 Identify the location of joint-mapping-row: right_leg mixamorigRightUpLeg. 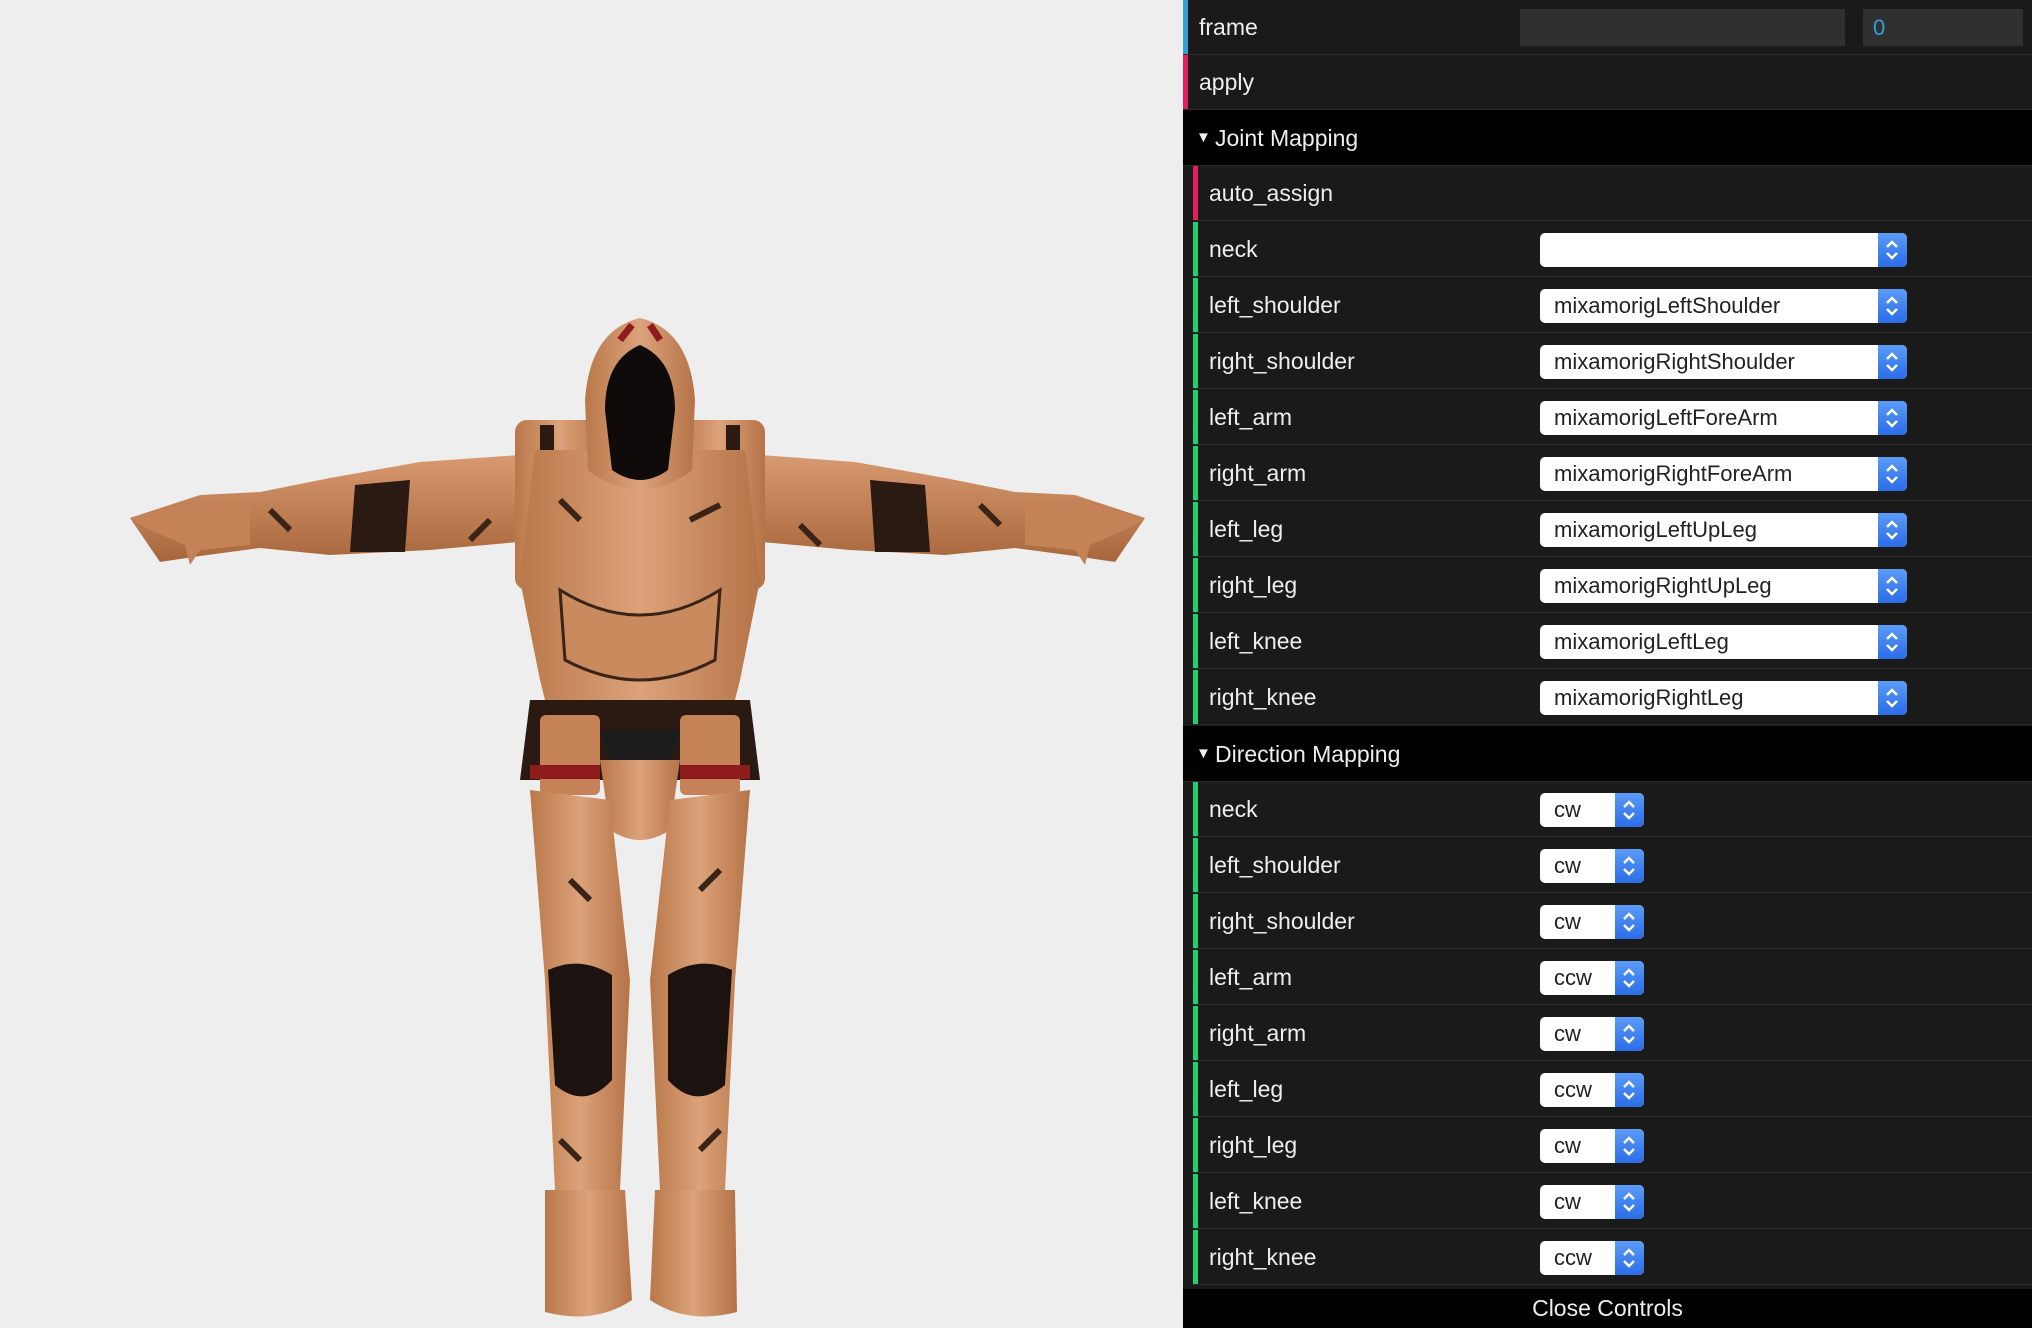
(1612, 585).